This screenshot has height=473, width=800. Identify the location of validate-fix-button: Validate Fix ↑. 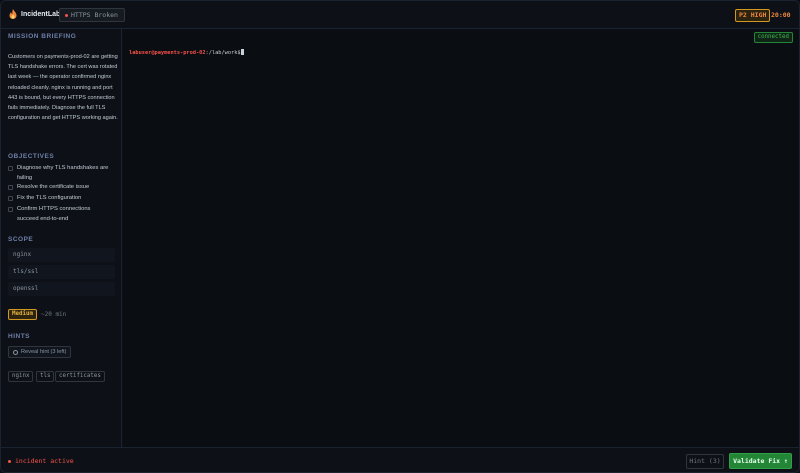
(760, 461).